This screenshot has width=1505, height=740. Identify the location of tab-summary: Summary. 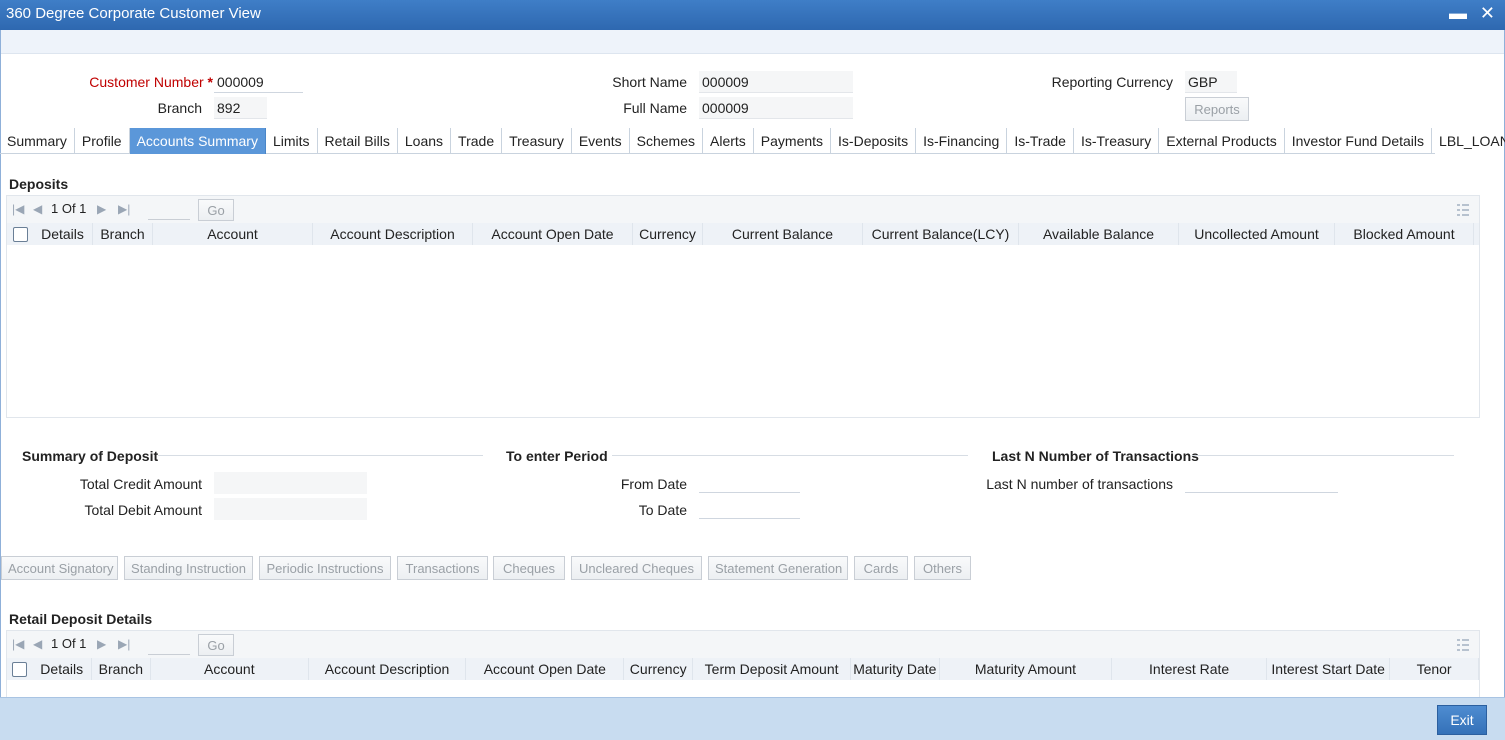
(37, 141).